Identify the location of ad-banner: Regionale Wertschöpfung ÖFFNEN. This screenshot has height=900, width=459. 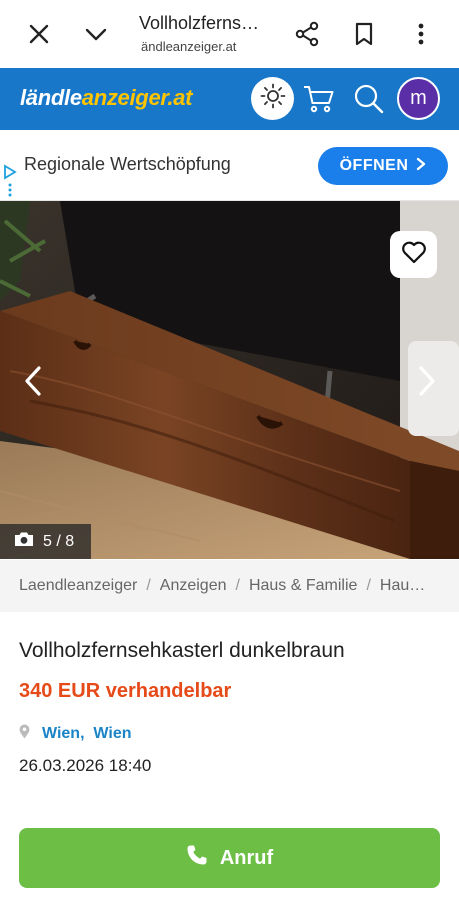
(229, 165).